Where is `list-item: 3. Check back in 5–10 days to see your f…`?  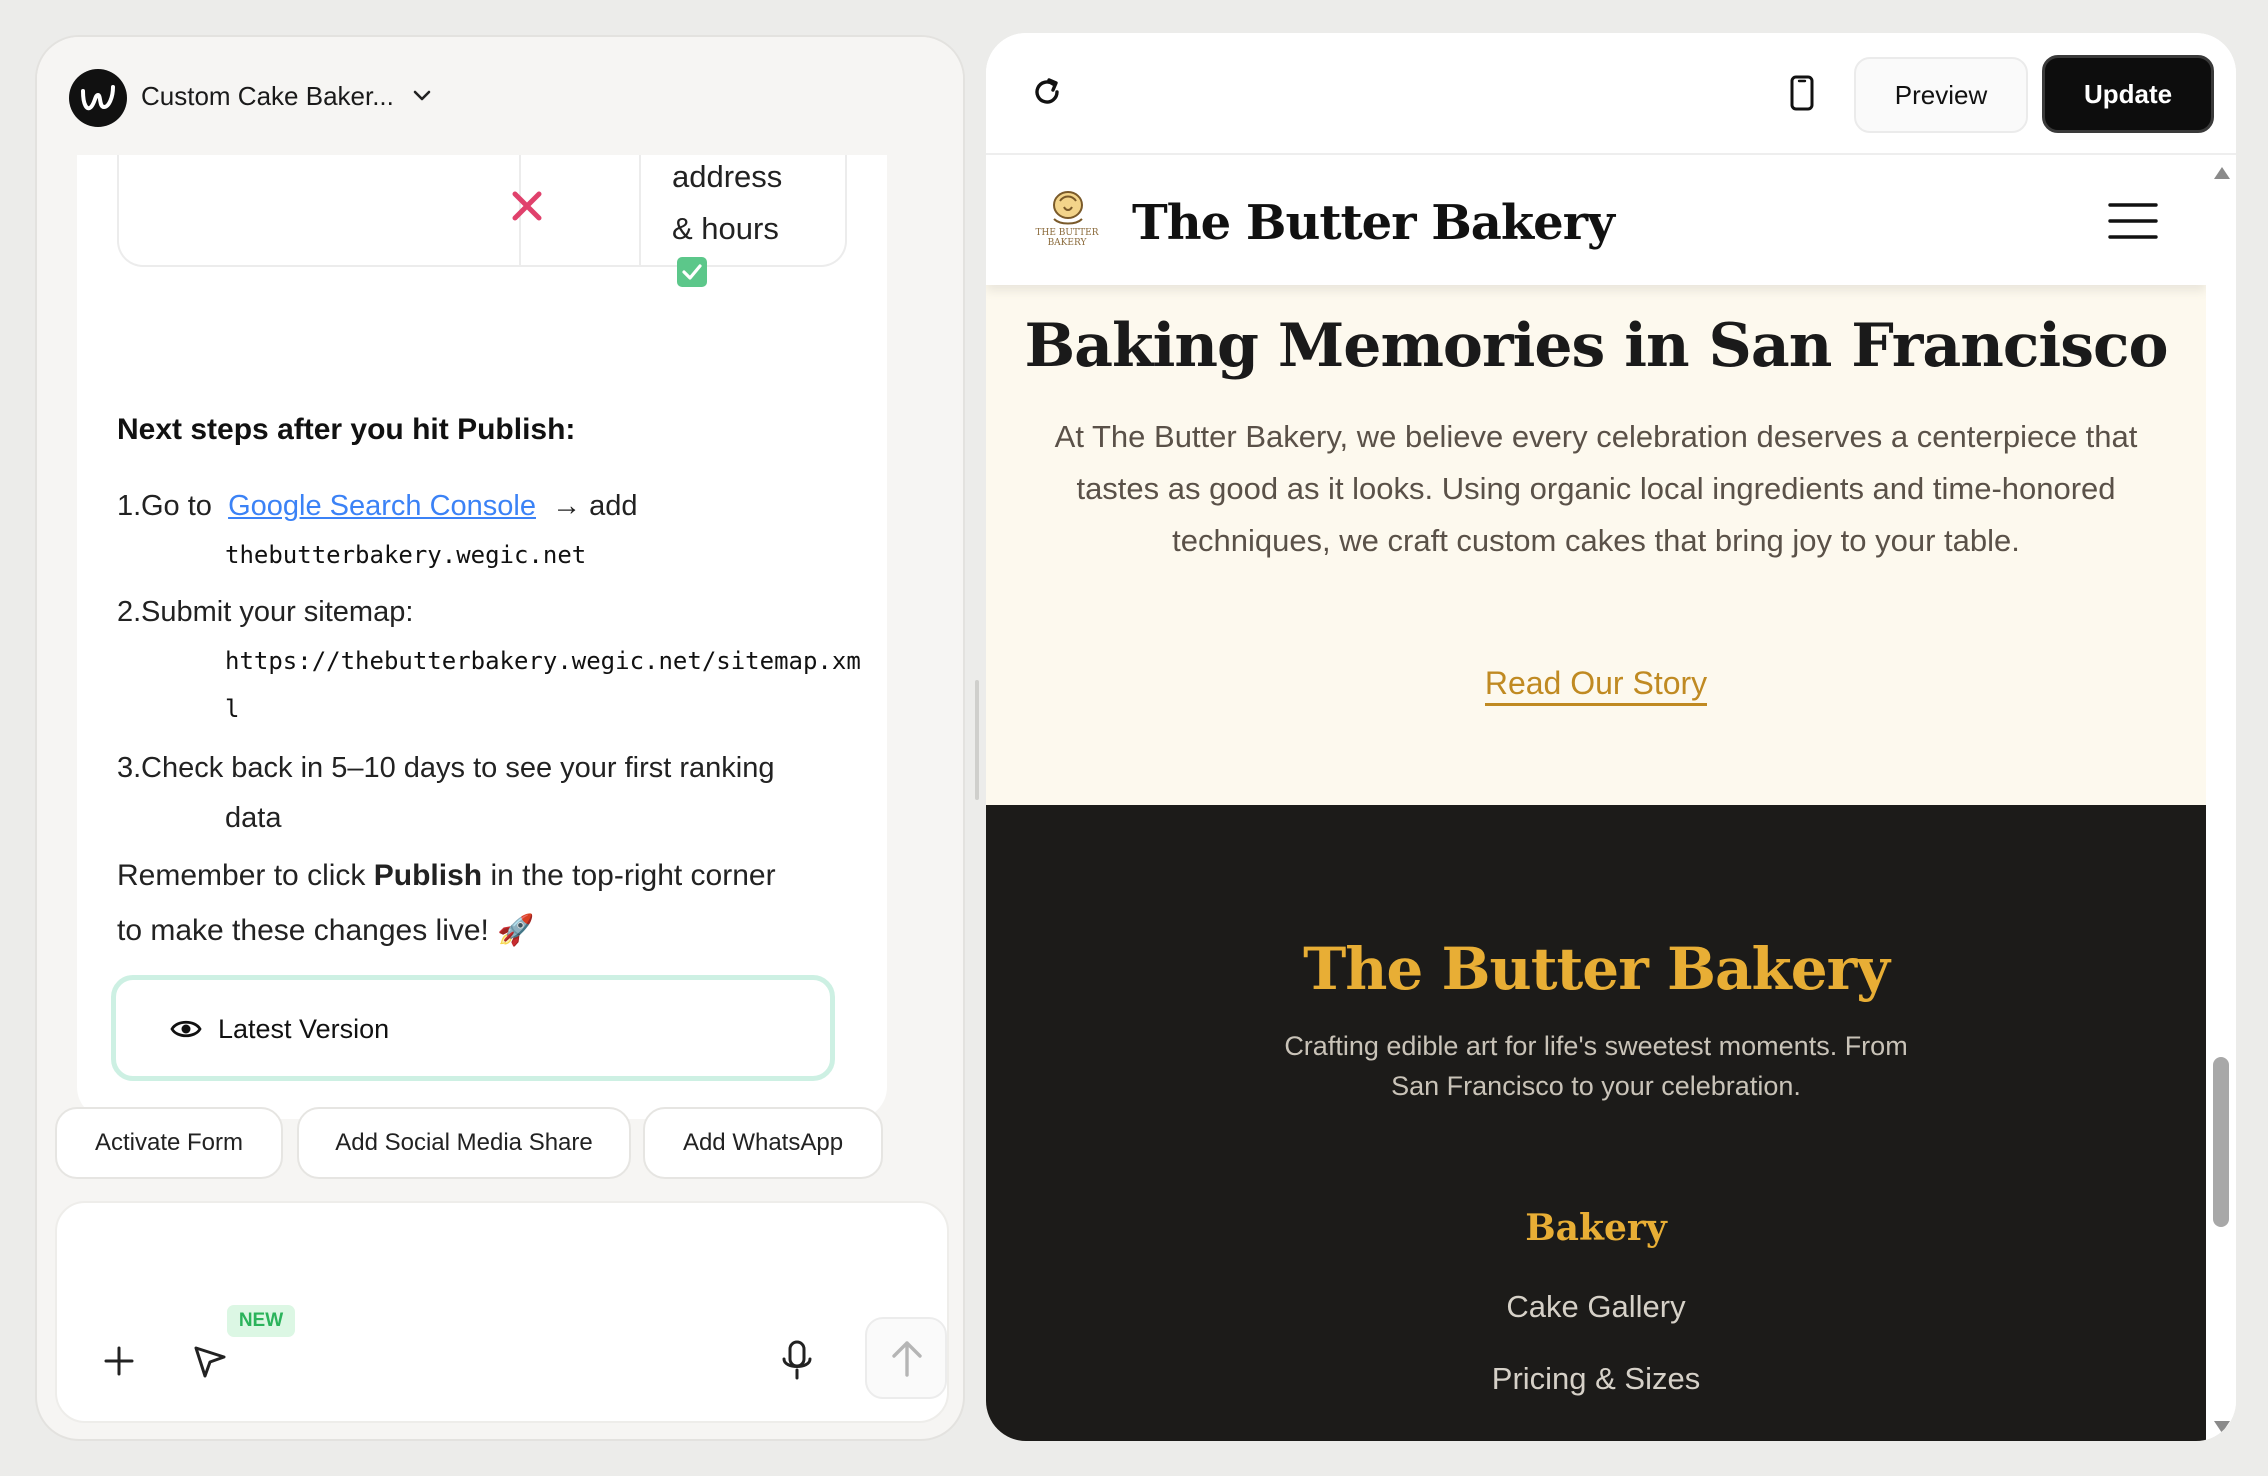 list-item: 3. Check back in 5–10 days to see your f… is located at coordinates (446, 768).